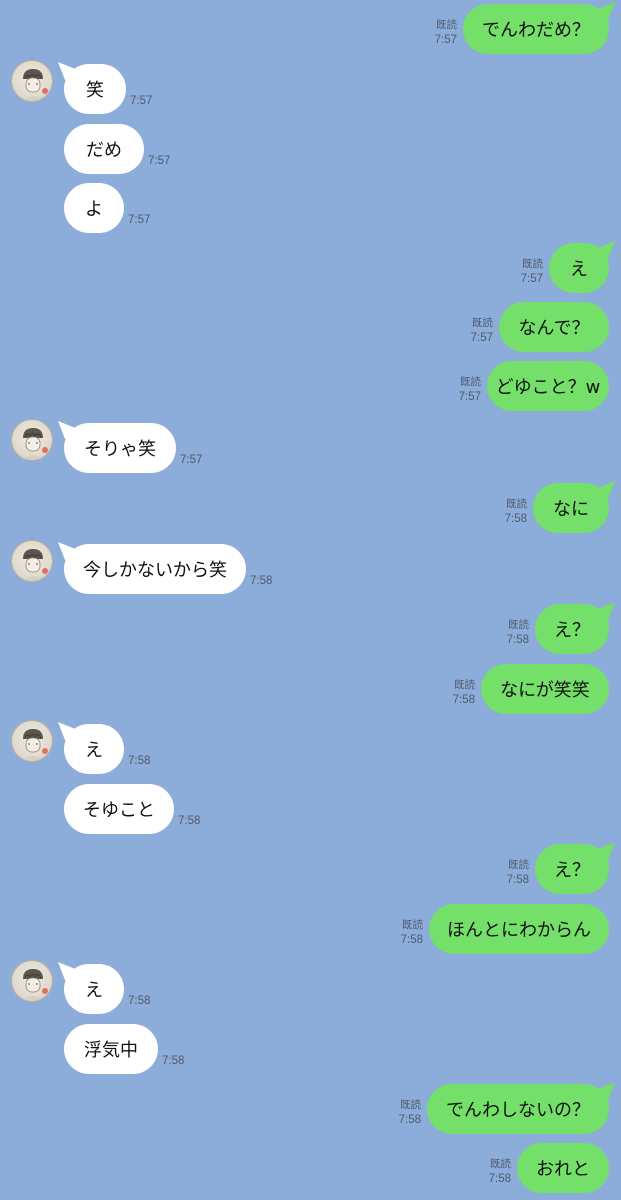  I want to click on outgoing-message-bubble: おれと, so click(563, 1168).